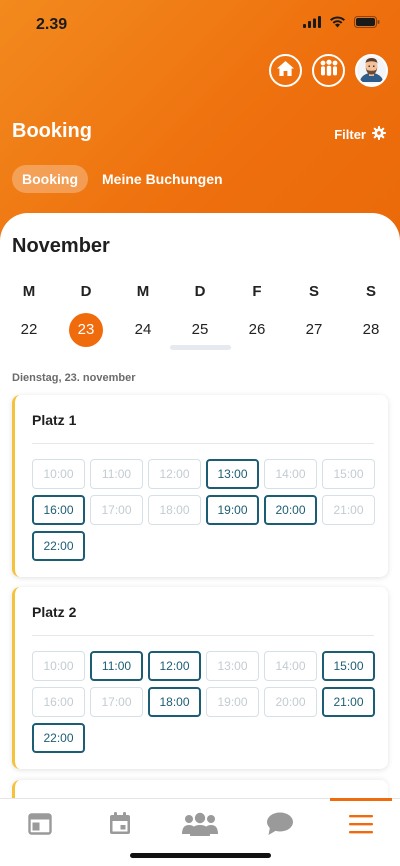 The height and width of the screenshot is (866, 400). Describe the element at coordinates (348, 474) in the screenshot. I see `time-slot-unavailable: 15:00` at that location.